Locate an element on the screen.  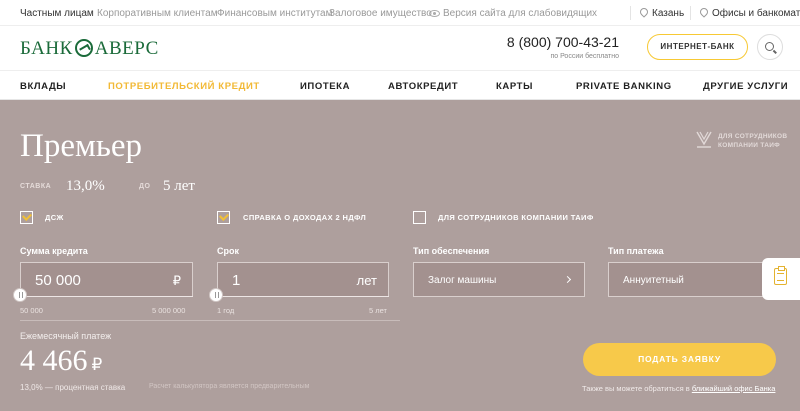
amount-slider-handle is located at coordinates (20, 295).